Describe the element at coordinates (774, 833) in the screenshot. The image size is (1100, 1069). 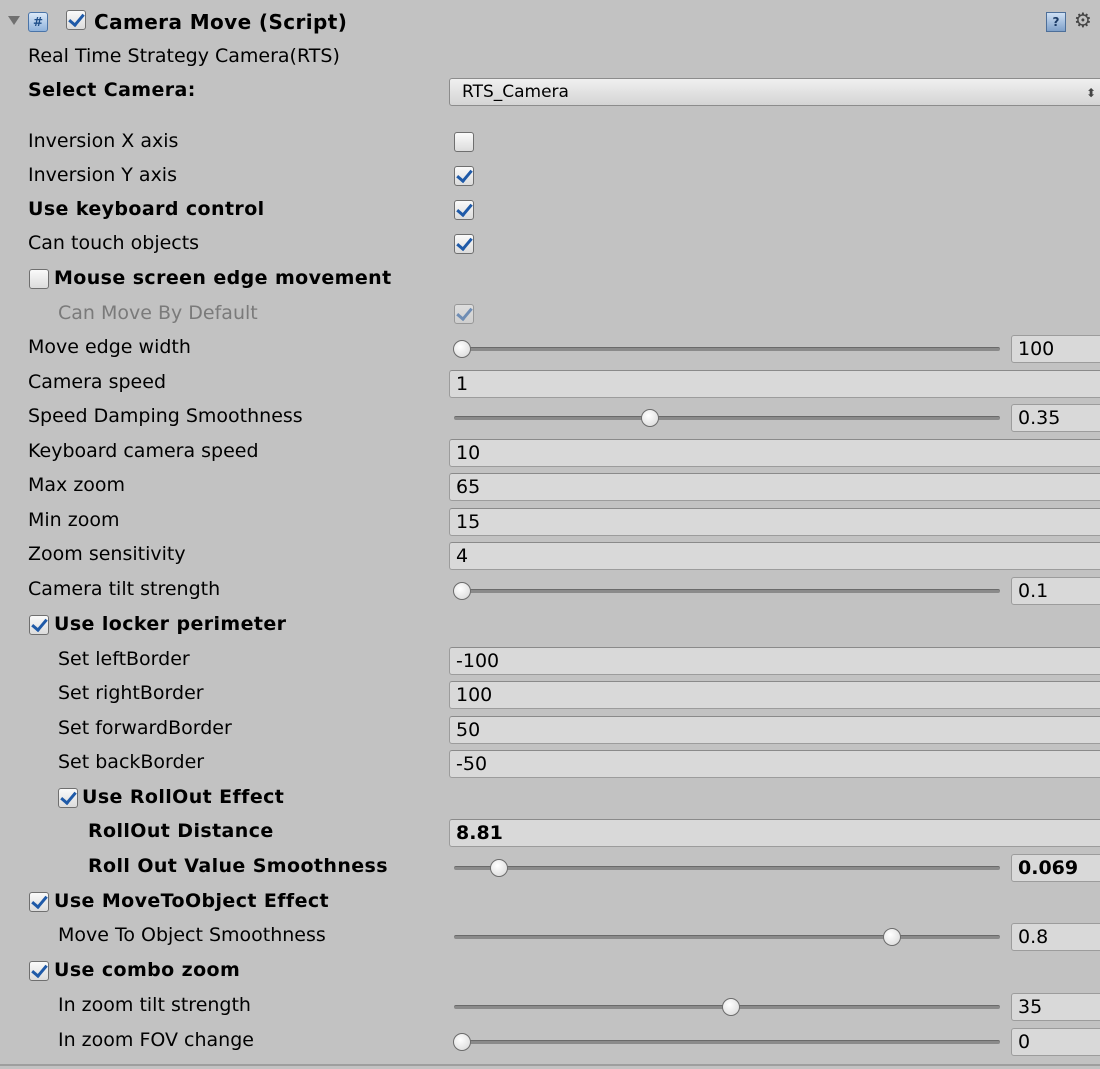
I see `rollout-distance-field: 8.81` at that location.